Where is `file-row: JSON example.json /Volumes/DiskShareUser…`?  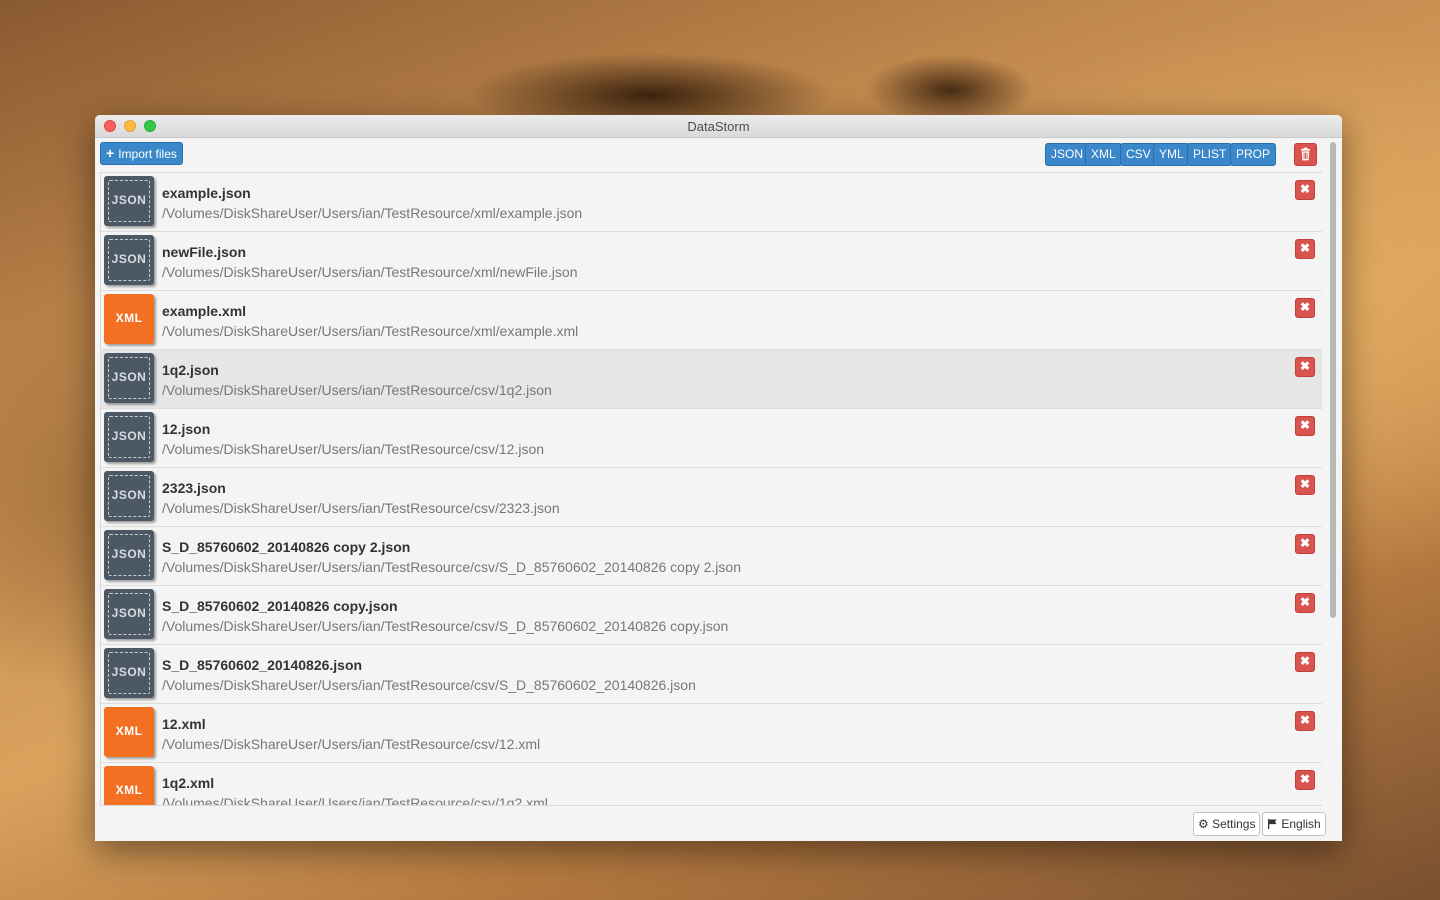
file-row: JSON example.json /Volumes/DiskShareUser… is located at coordinates (711, 202).